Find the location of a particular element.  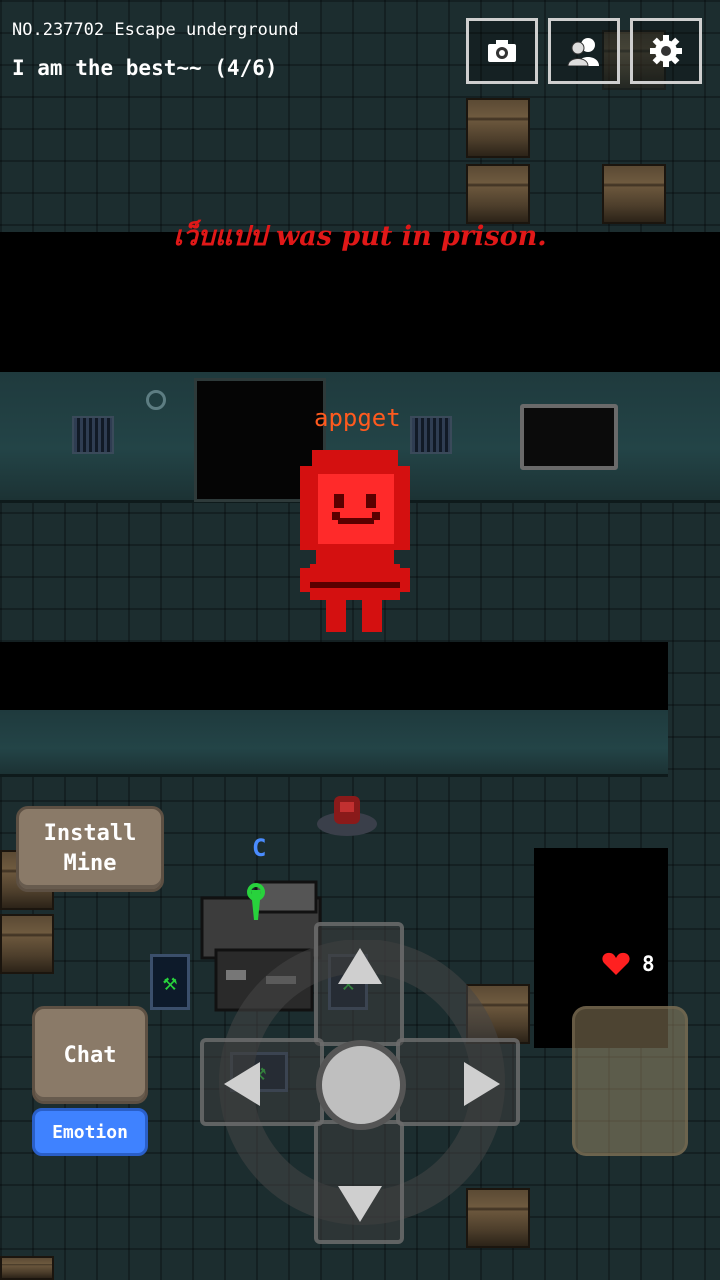

camera-icon is located at coordinates (502, 51).